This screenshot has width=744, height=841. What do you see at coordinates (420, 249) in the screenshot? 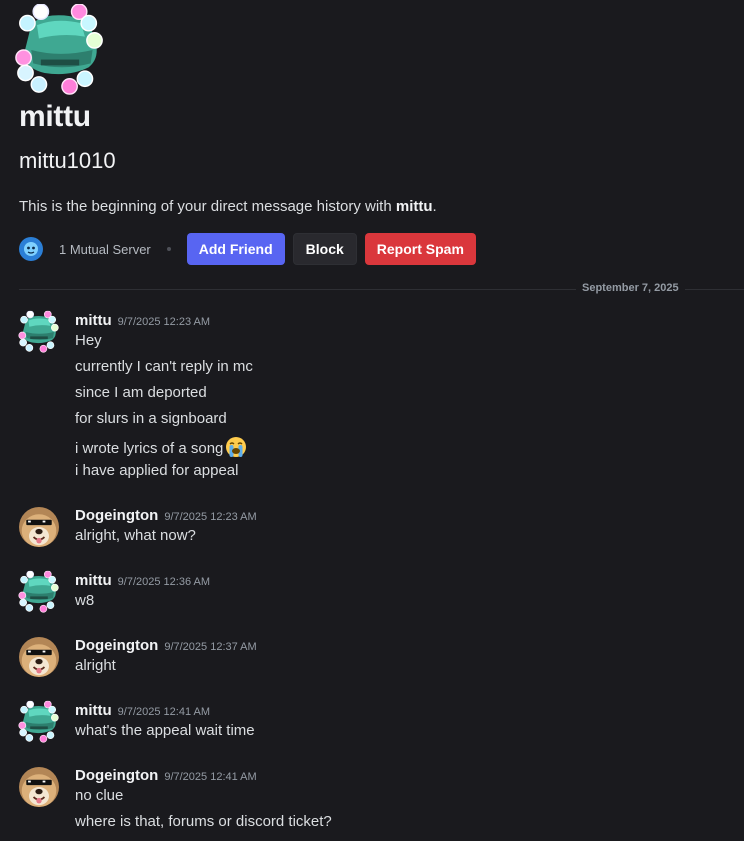
I see `report-spam-button: Report Spam` at bounding box center [420, 249].